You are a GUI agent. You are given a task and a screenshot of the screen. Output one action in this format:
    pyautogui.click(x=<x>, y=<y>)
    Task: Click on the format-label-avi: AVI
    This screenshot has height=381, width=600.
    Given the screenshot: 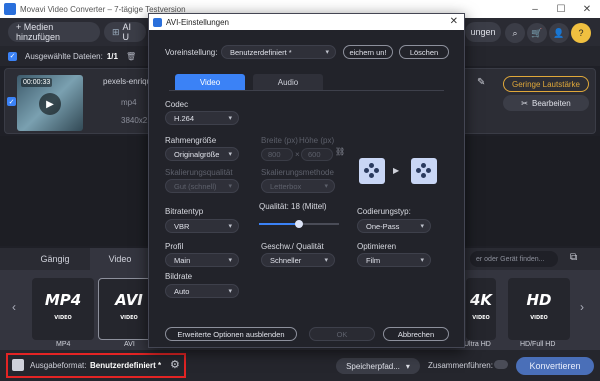 What is the action you would take?
    pyautogui.click(x=129, y=344)
    